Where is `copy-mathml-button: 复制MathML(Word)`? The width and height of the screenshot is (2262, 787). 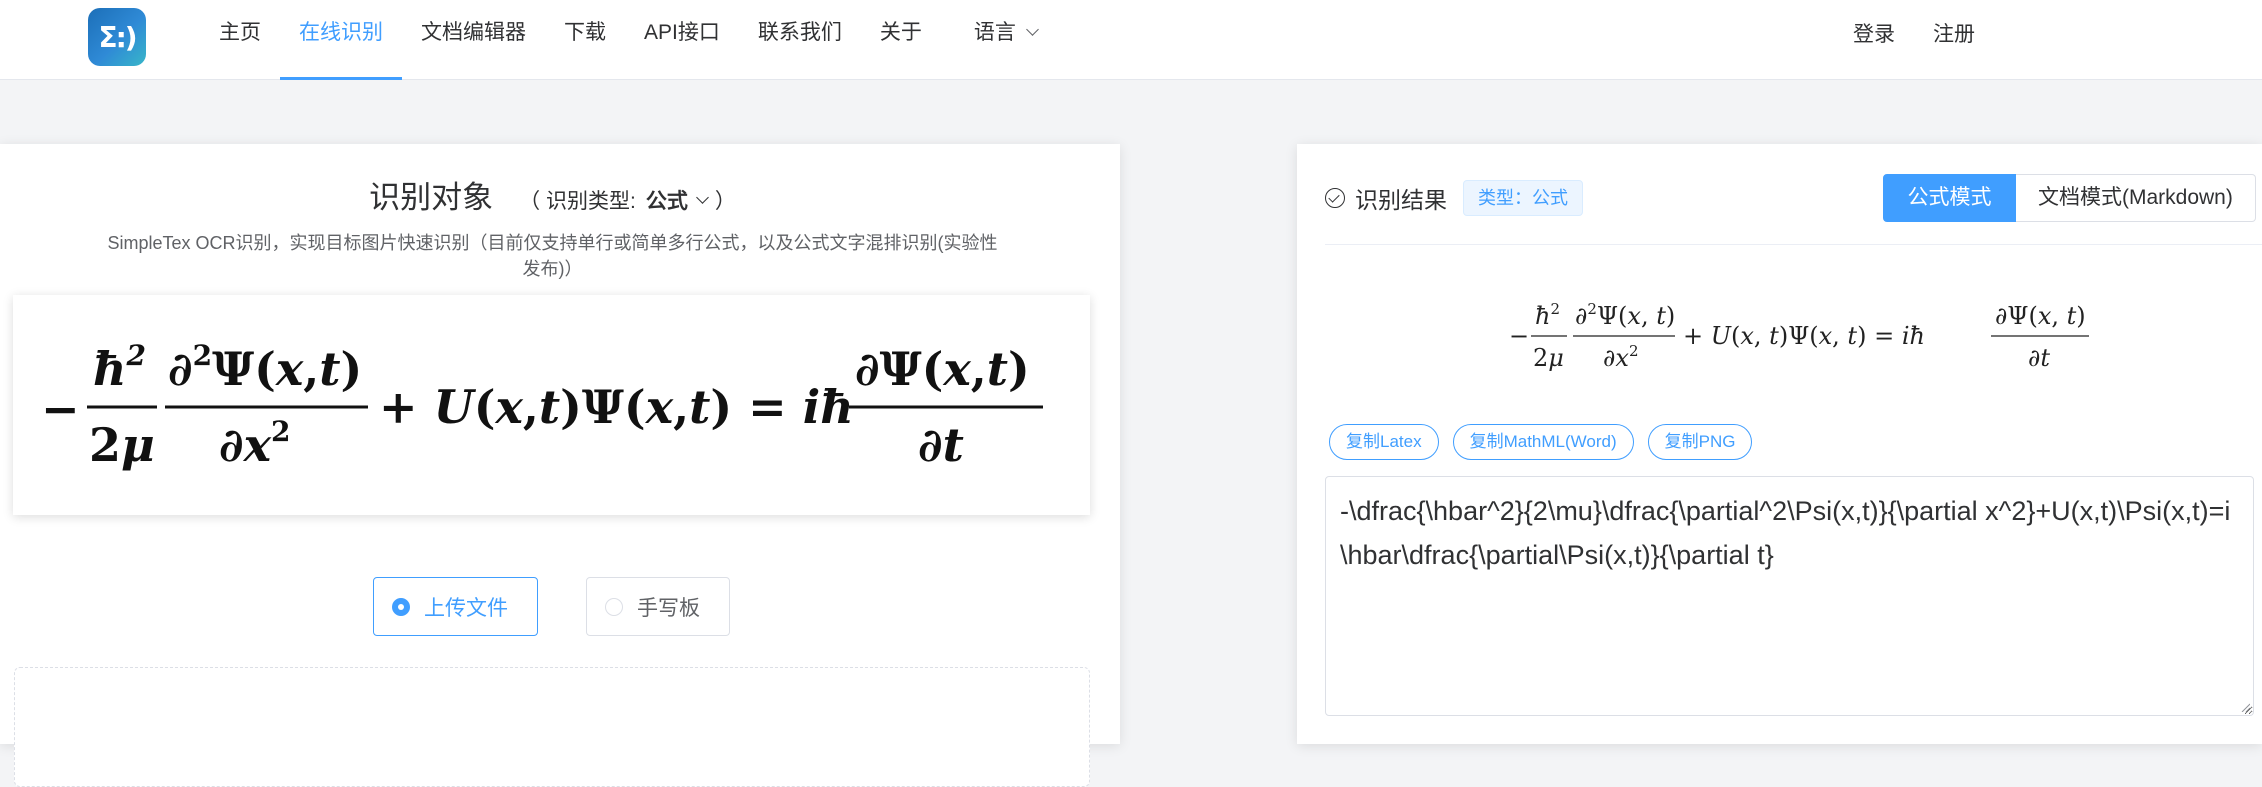 copy-mathml-button: 复制MathML(Word) is located at coordinates (1543, 442).